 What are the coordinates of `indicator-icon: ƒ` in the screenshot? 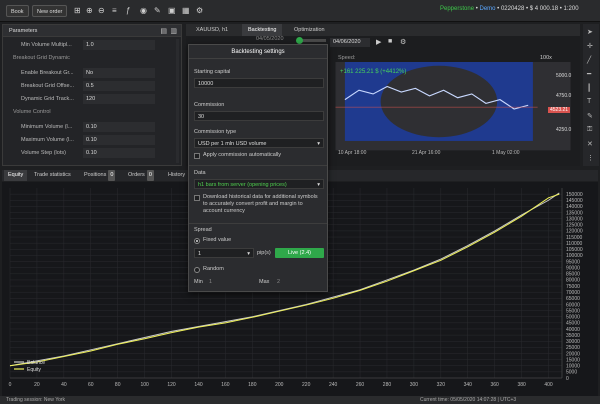 It's located at (128, 10).